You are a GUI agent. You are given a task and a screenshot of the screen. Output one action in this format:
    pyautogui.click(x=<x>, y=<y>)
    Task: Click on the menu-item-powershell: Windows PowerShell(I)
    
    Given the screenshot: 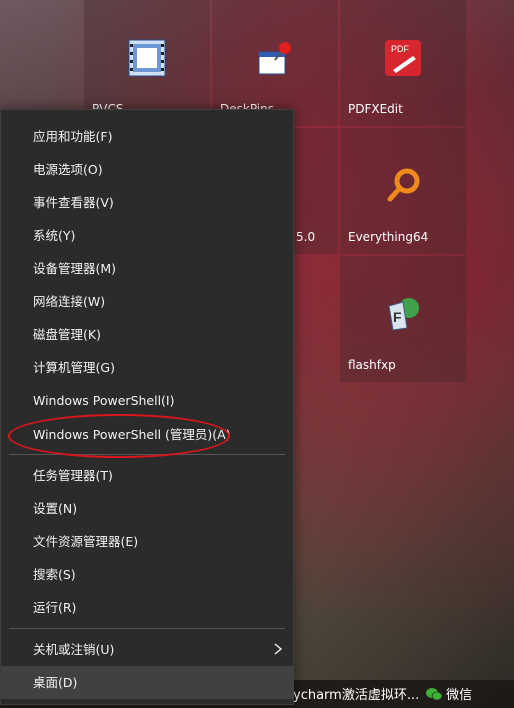 What is the action you would take?
    pyautogui.click(x=147, y=400)
    